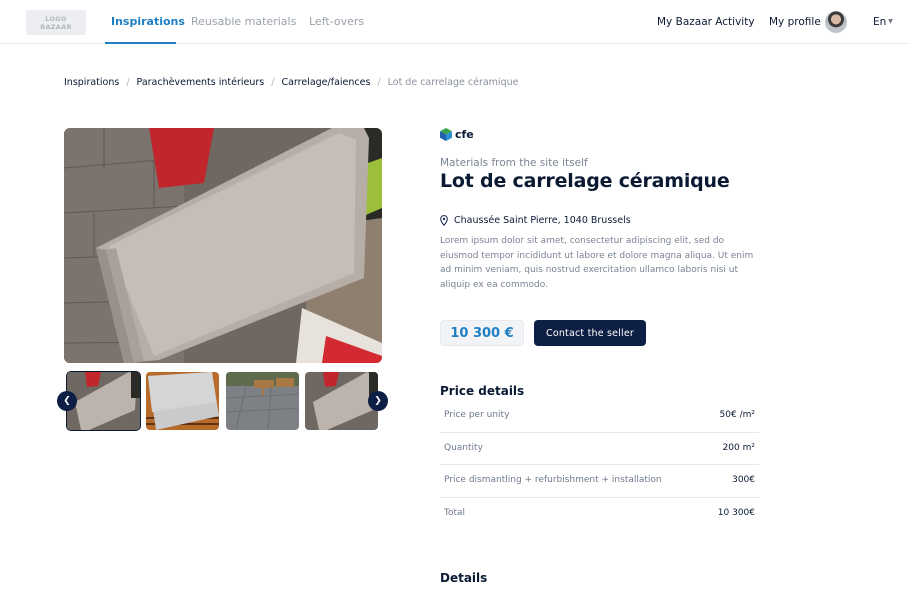 This screenshot has width=910, height=597. What do you see at coordinates (464, 134) in the screenshot?
I see `brand-name: cfe` at bounding box center [464, 134].